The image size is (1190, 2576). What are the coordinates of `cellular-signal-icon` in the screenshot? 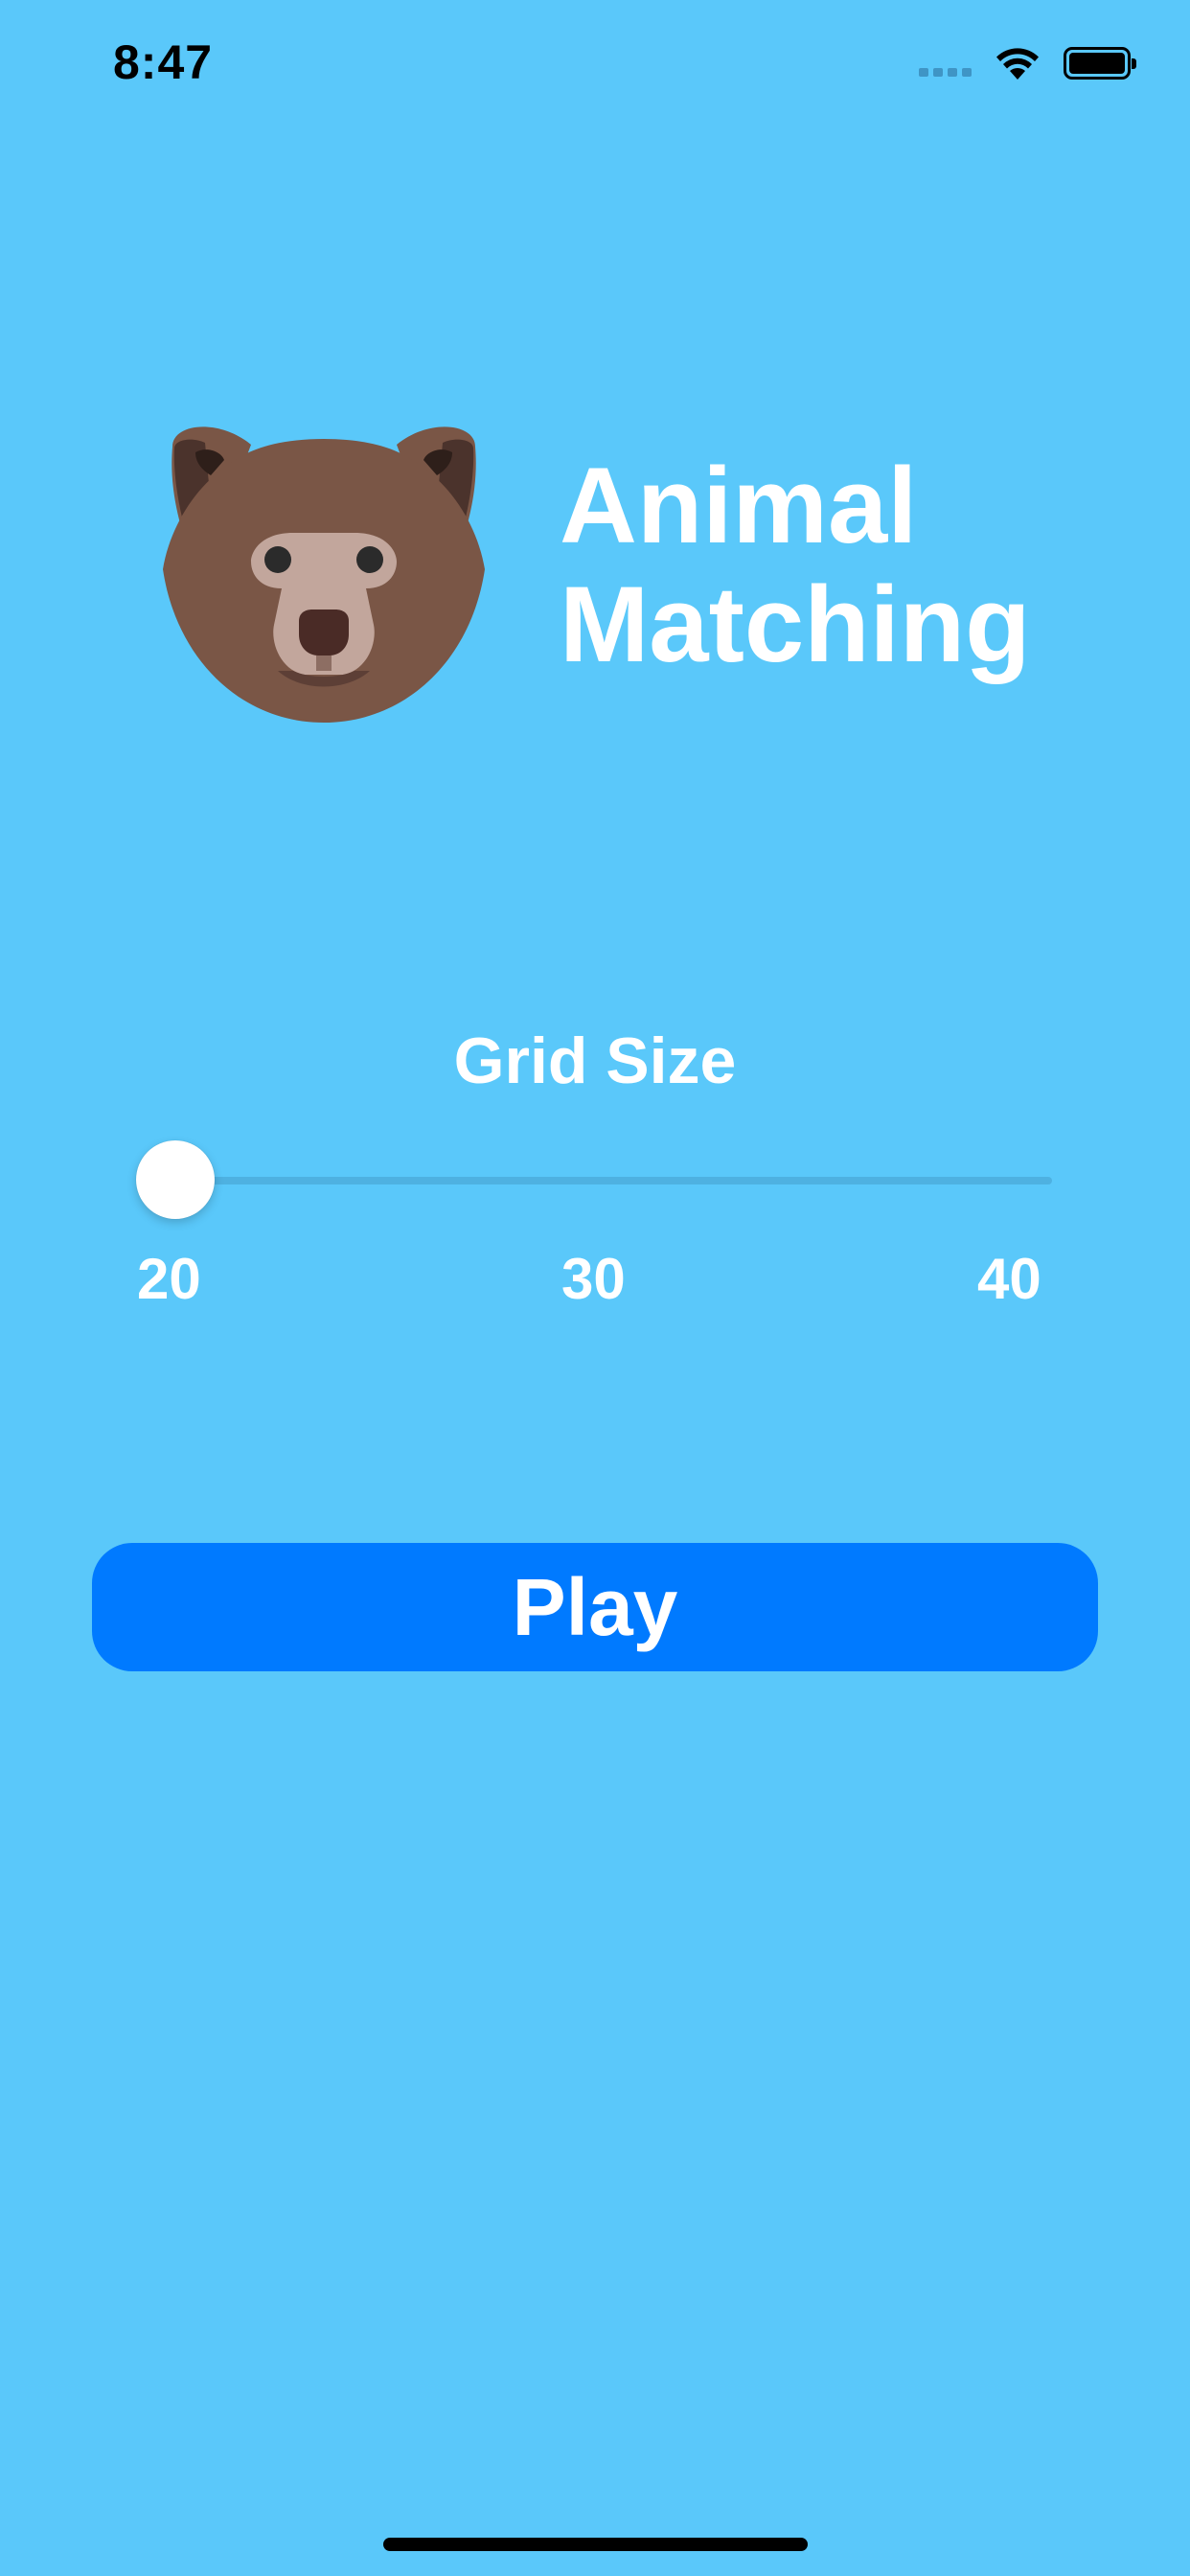 It's located at (946, 63).